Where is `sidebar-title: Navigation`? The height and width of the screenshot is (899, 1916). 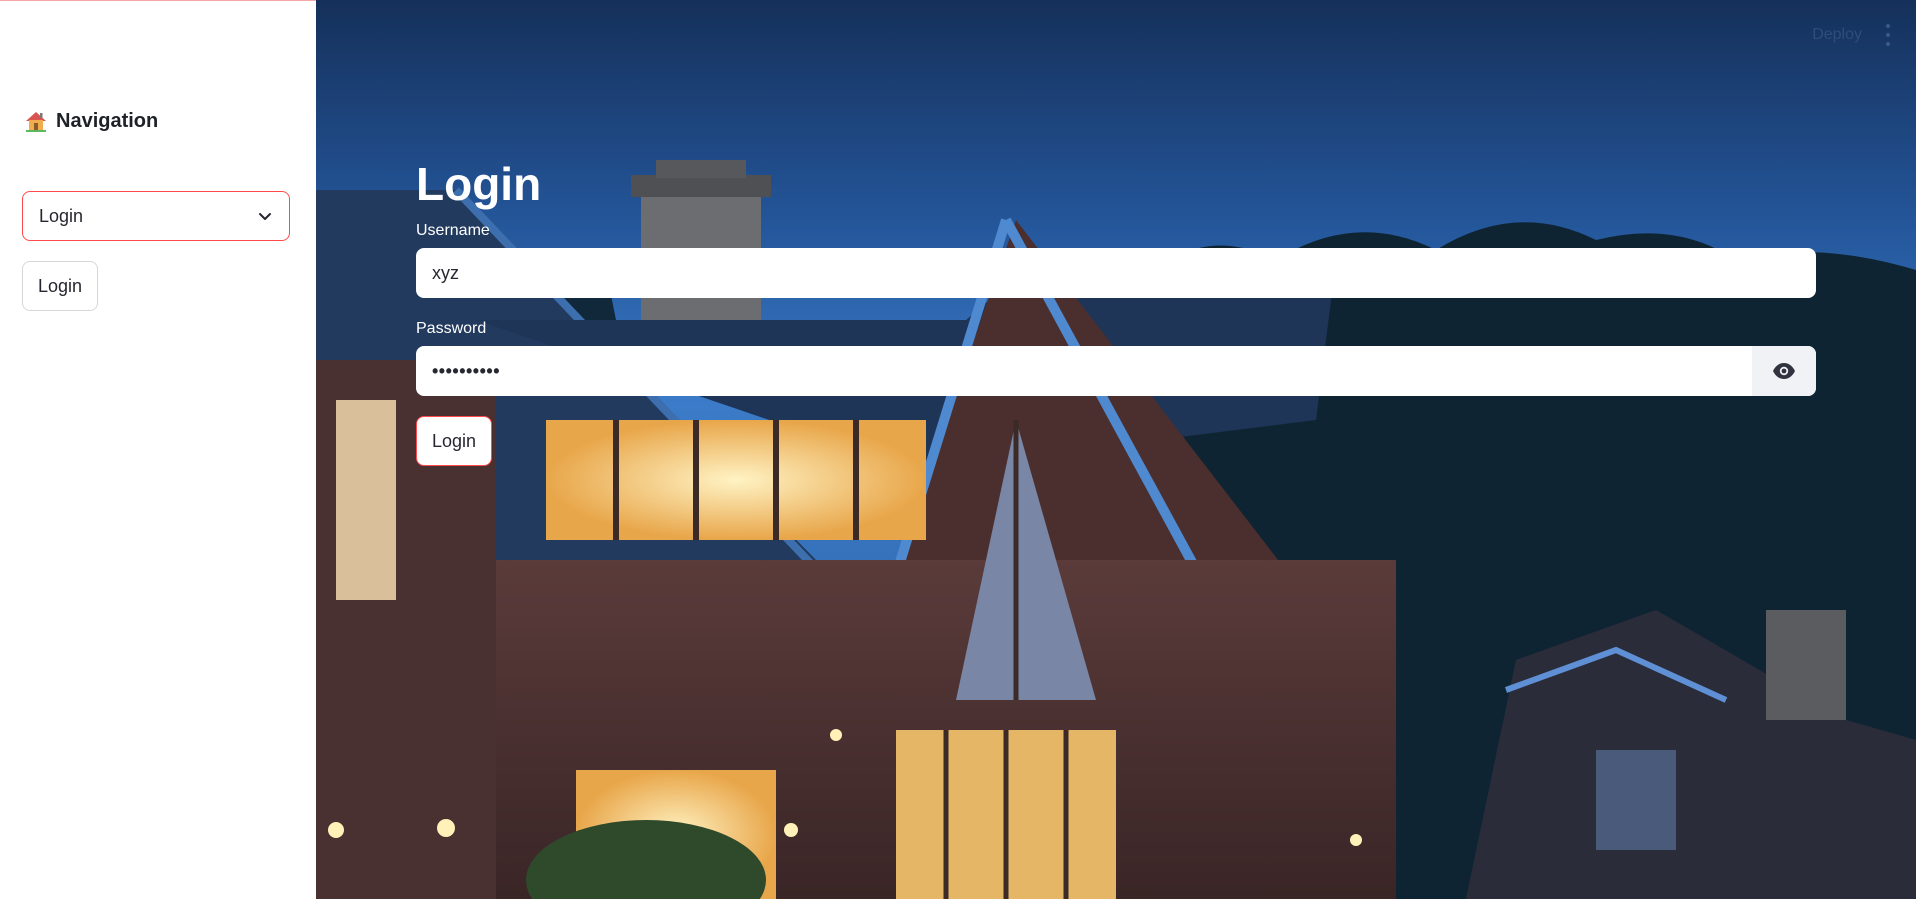
sidebar-title: Navigation is located at coordinates (107, 120).